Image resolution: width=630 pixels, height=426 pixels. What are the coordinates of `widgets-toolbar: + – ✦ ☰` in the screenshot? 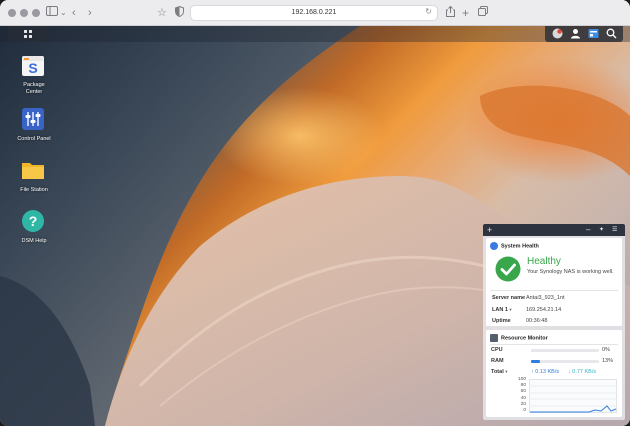 It's located at (554, 230).